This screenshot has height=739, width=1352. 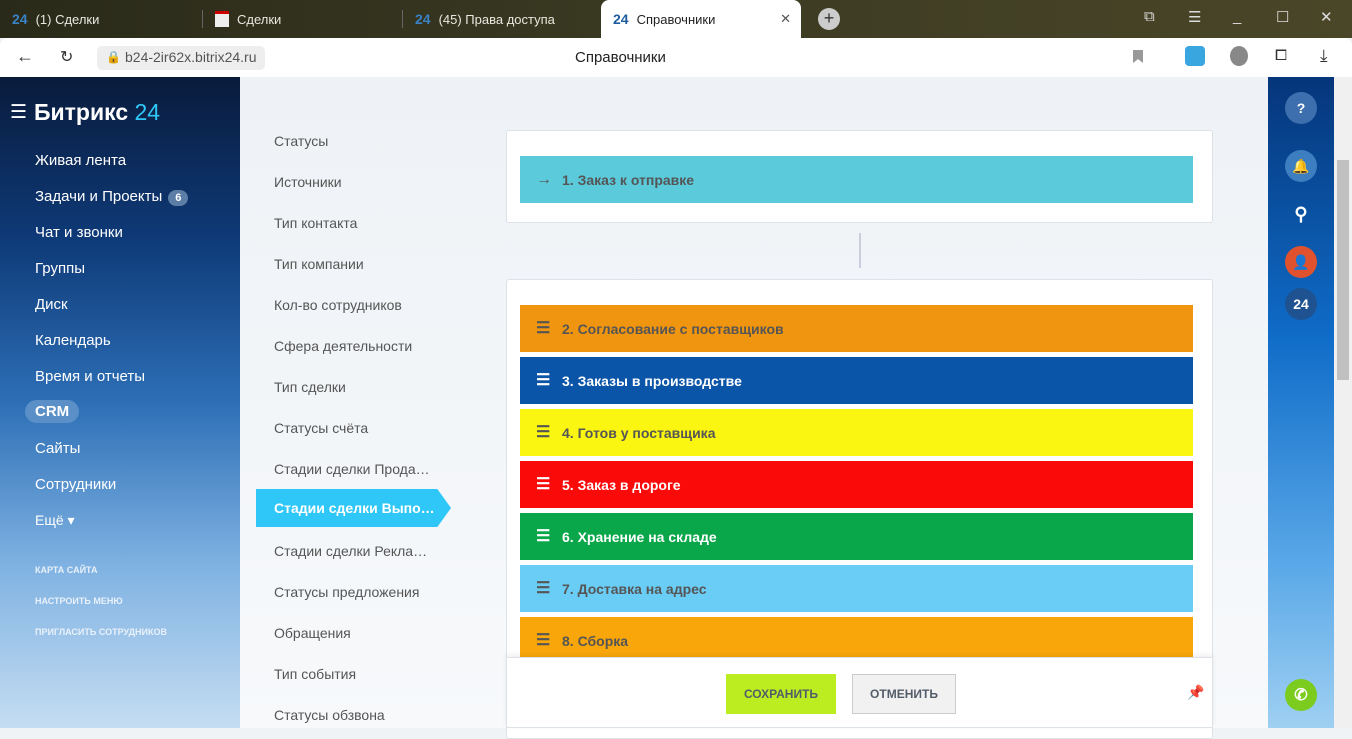 What do you see at coordinates (856, 380) in the screenshot?
I see `stage-row: ☰ 3. Заказы в производстве` at bounding box center [856, 380].